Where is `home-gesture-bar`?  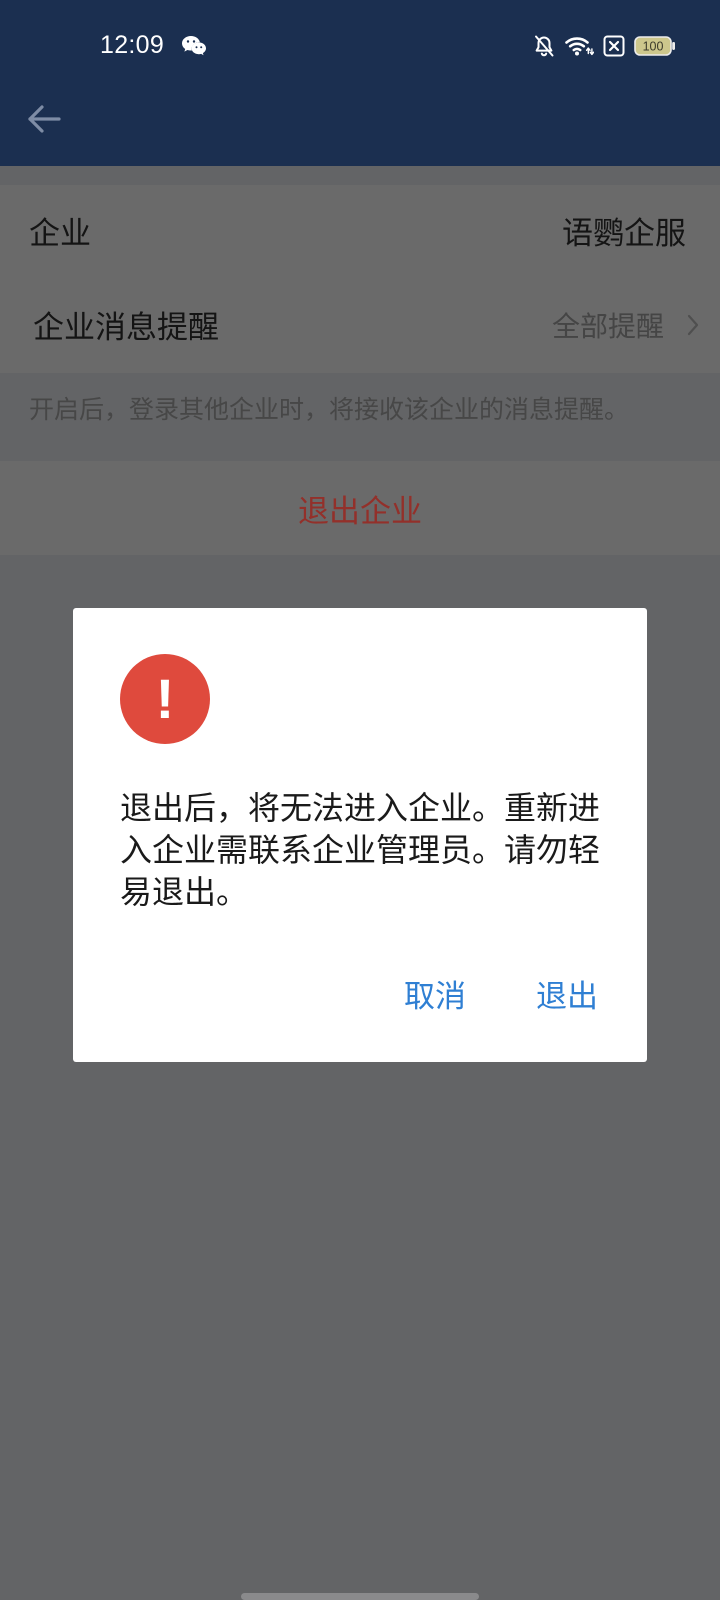
home-gesture-bar is located at coordinates (360, 1596).